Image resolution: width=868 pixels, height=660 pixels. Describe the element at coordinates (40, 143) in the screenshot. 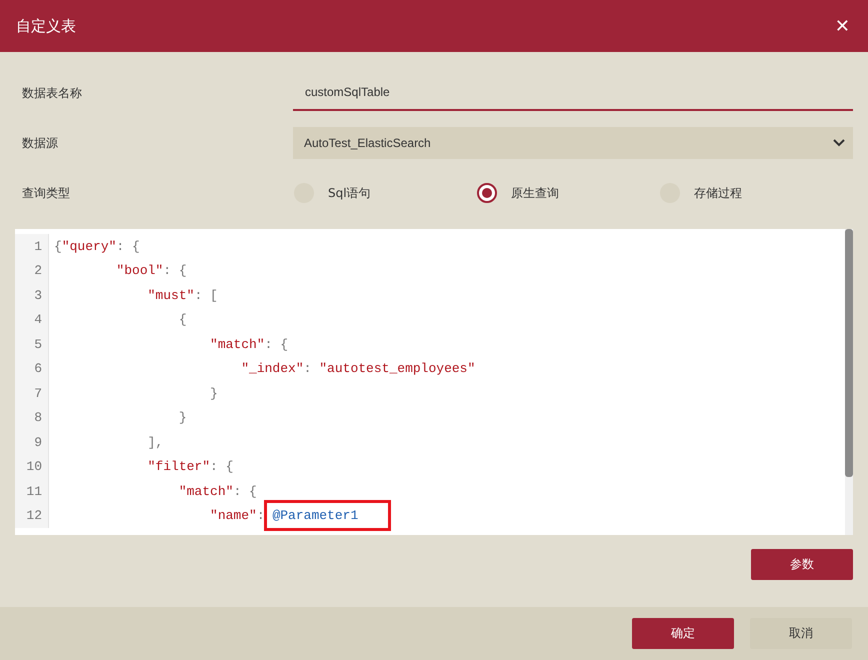

I see `field-label: 数据源` at that location.